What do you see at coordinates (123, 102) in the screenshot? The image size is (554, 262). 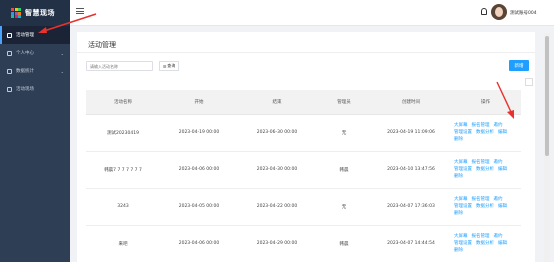 I see `column-header: 活动名称` at bounding box center [123, 102].